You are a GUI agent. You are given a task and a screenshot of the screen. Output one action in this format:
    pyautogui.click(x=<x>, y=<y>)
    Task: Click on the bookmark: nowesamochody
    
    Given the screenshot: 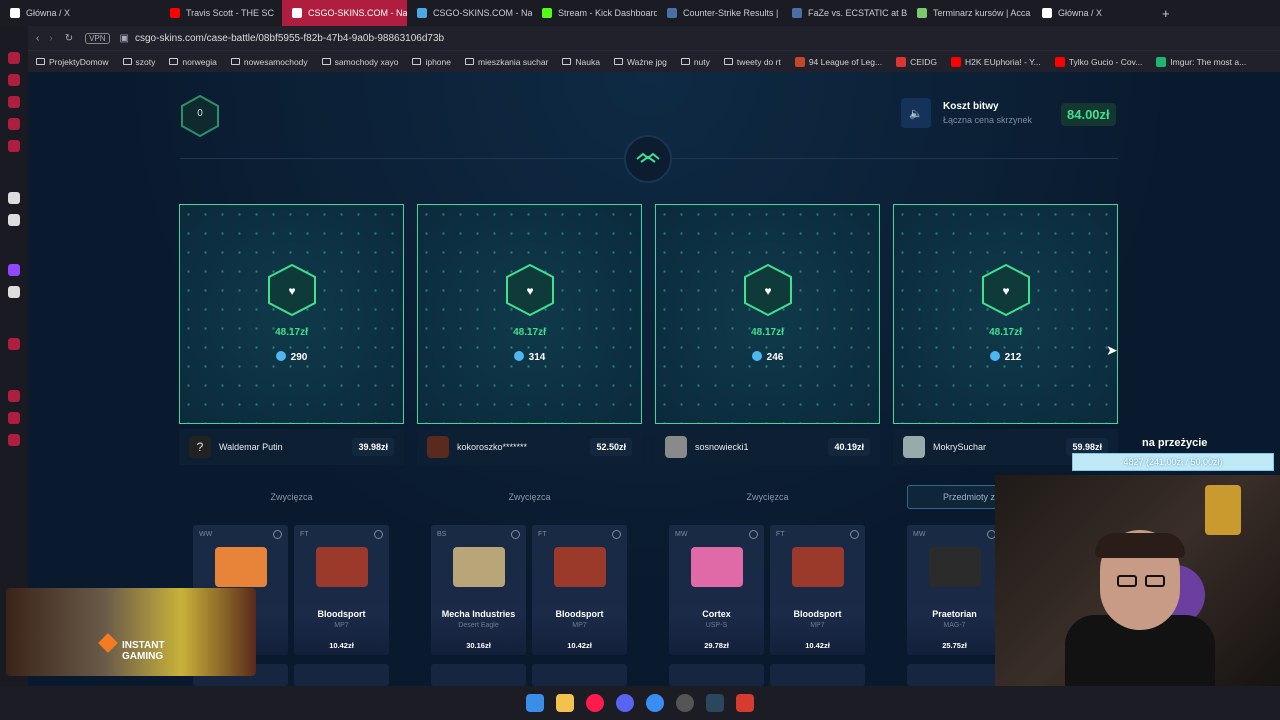 What is the action you would take?
    pyautogui.click(x=269, y=62)
    